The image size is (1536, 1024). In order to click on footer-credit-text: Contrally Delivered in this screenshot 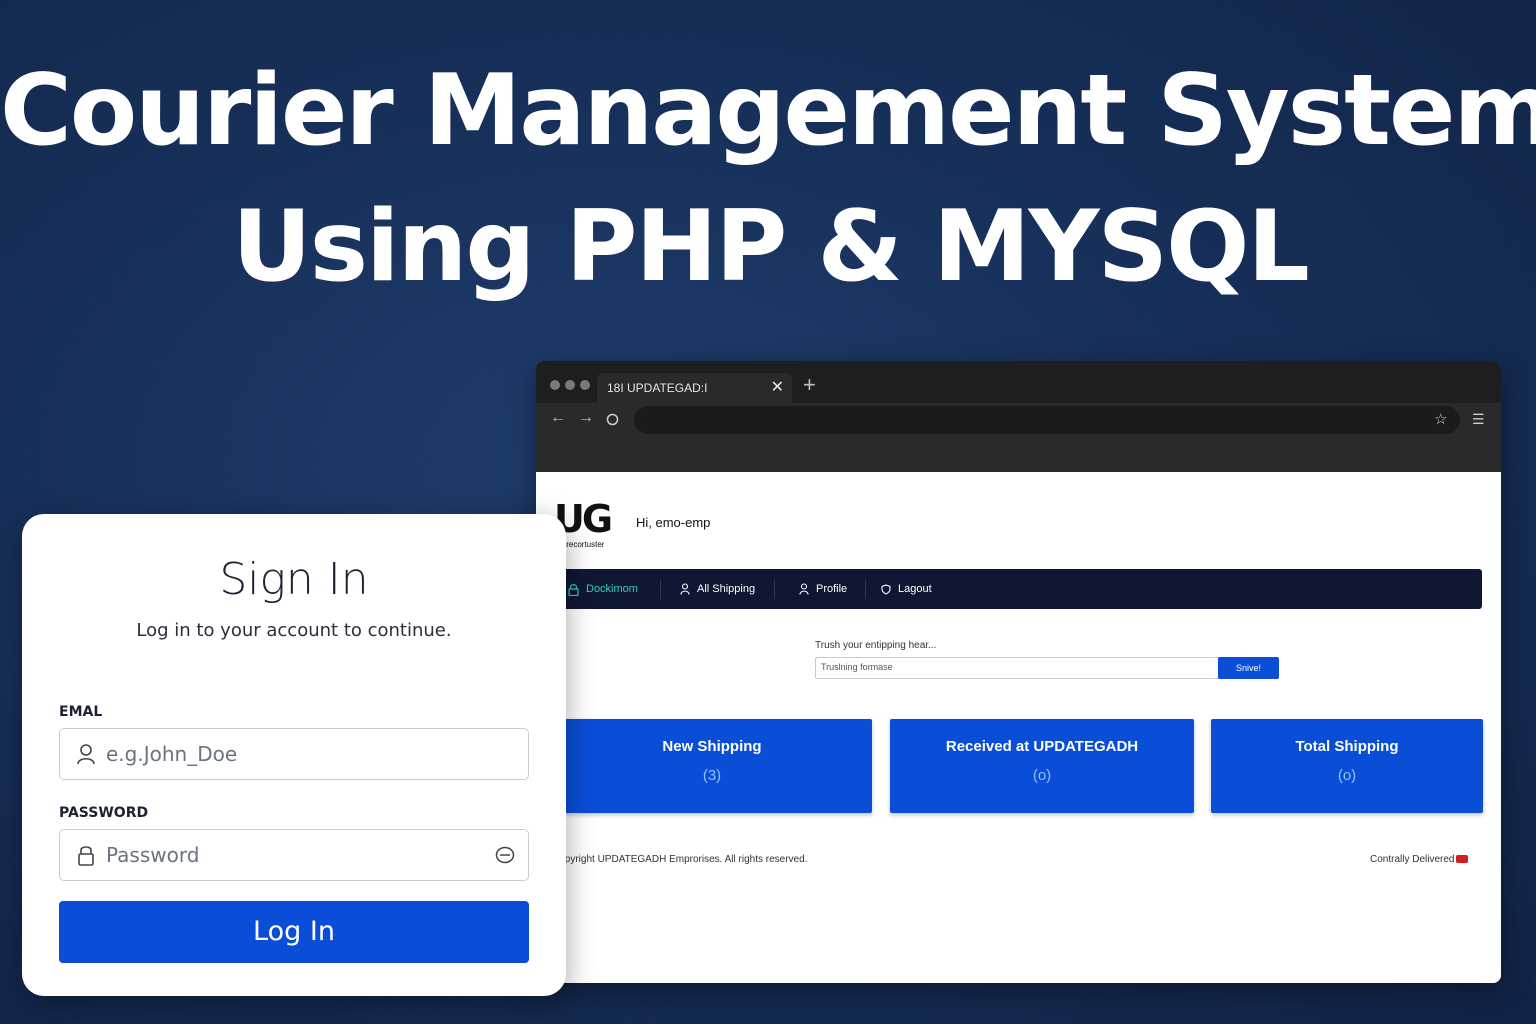, I will do `click(1412, 859)`.